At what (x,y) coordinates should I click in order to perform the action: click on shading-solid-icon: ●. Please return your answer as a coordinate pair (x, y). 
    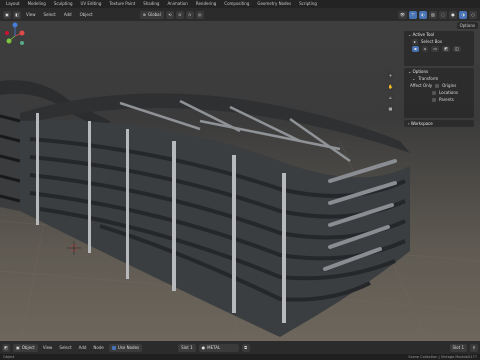
    Looking at the image, I should click on (453, 14).